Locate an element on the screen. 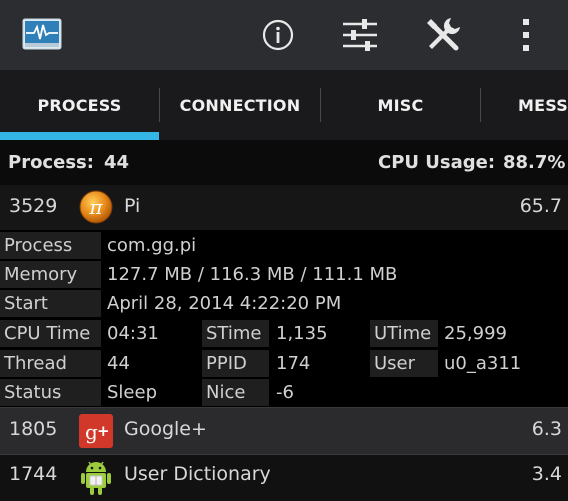 This screenshot has width=568, height=501. tab-bar: PROCESS CONNECTION MISC MESS is located at coordinates (284, 105).